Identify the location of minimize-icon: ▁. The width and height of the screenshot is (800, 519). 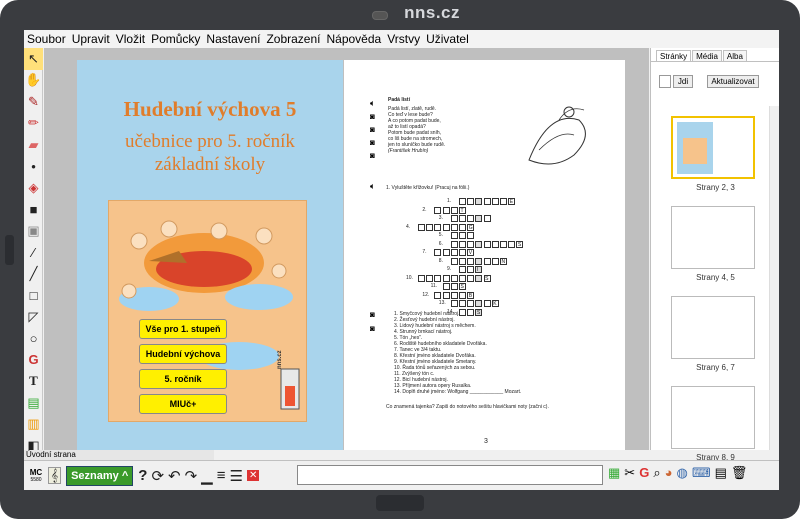
(207, 476).